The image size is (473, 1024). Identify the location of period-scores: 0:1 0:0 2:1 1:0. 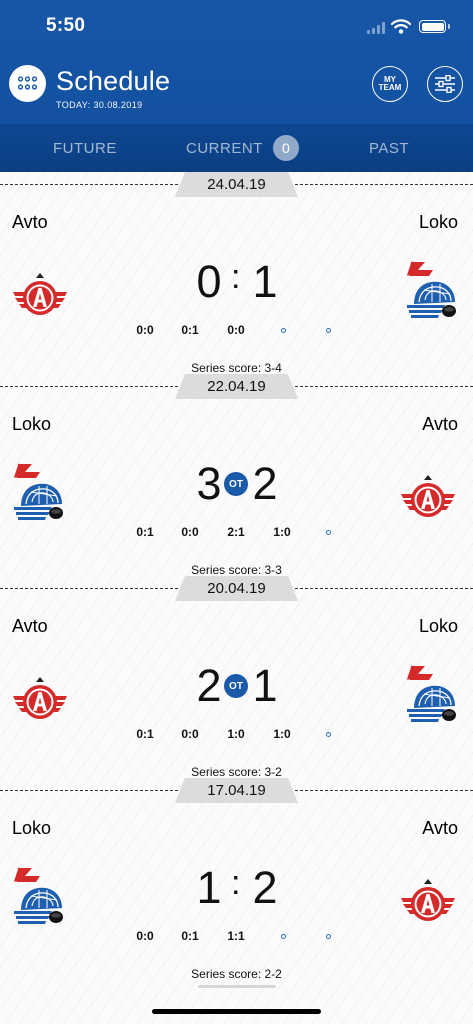
(236, 533).